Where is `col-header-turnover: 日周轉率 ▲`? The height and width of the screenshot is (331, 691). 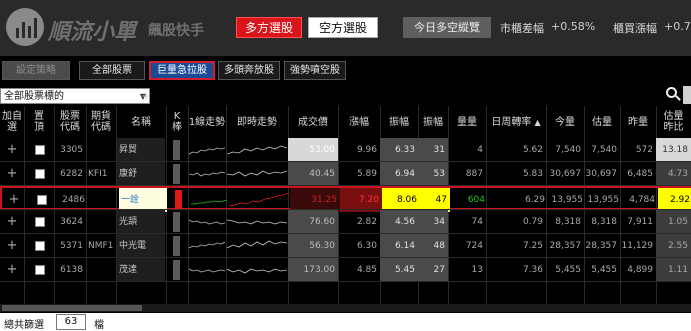 col-header-turnover: 日周轉率 ▲ is located at coordinates (516, 122).